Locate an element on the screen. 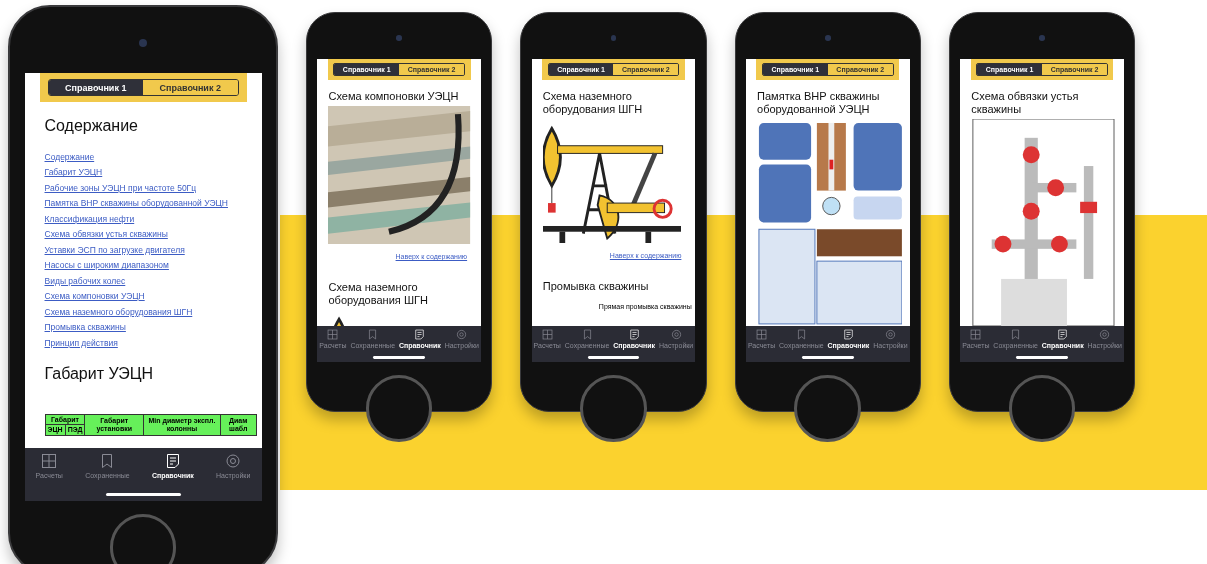  contents-link: Принцип действия is located at coordinates (81, 343).